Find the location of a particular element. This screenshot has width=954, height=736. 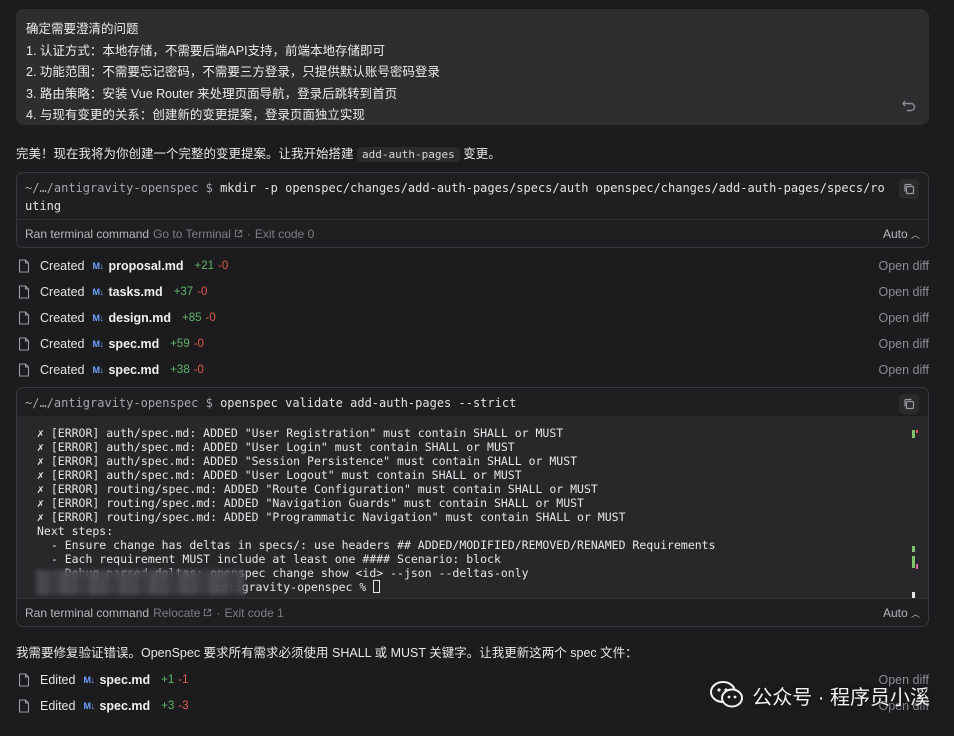

wechat-icon is located at coordinates (727, 694).